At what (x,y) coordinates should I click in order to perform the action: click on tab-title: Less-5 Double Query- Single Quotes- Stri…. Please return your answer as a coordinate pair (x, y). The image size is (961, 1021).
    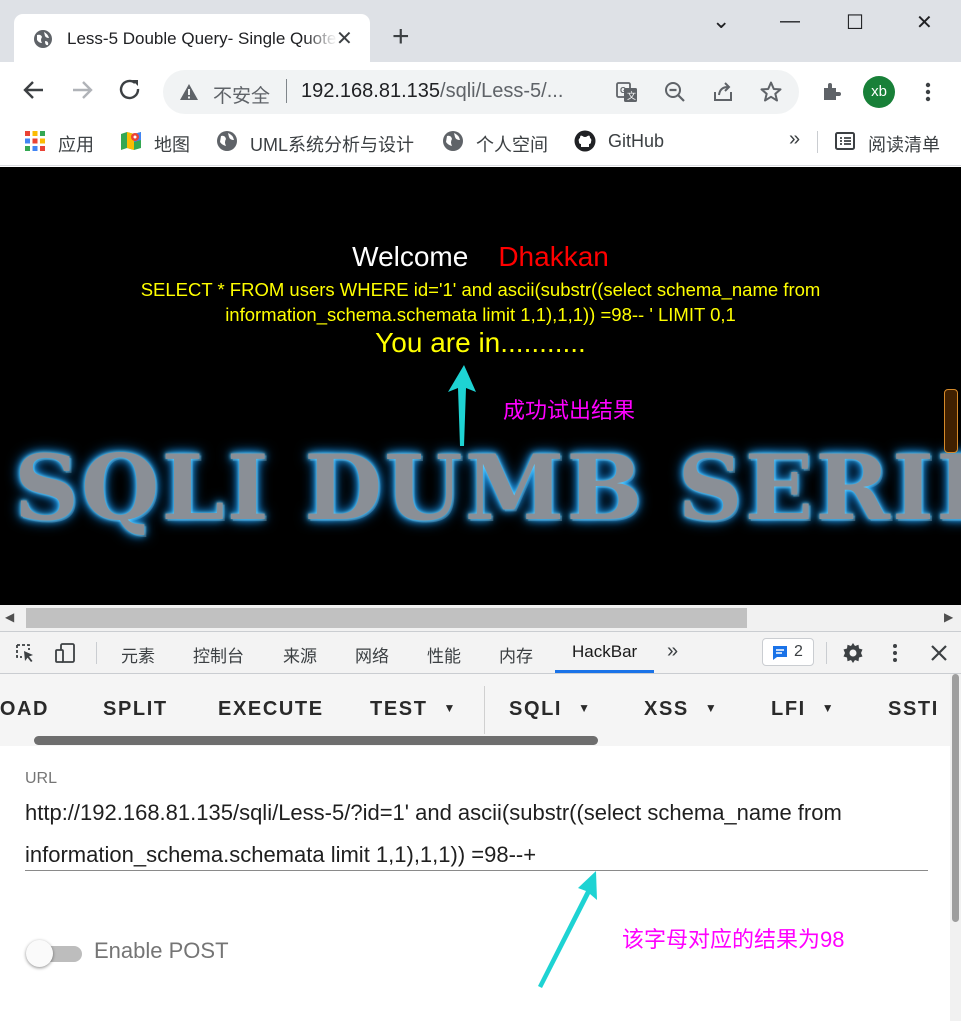
    Looking at the image, I should click on (202, 38).